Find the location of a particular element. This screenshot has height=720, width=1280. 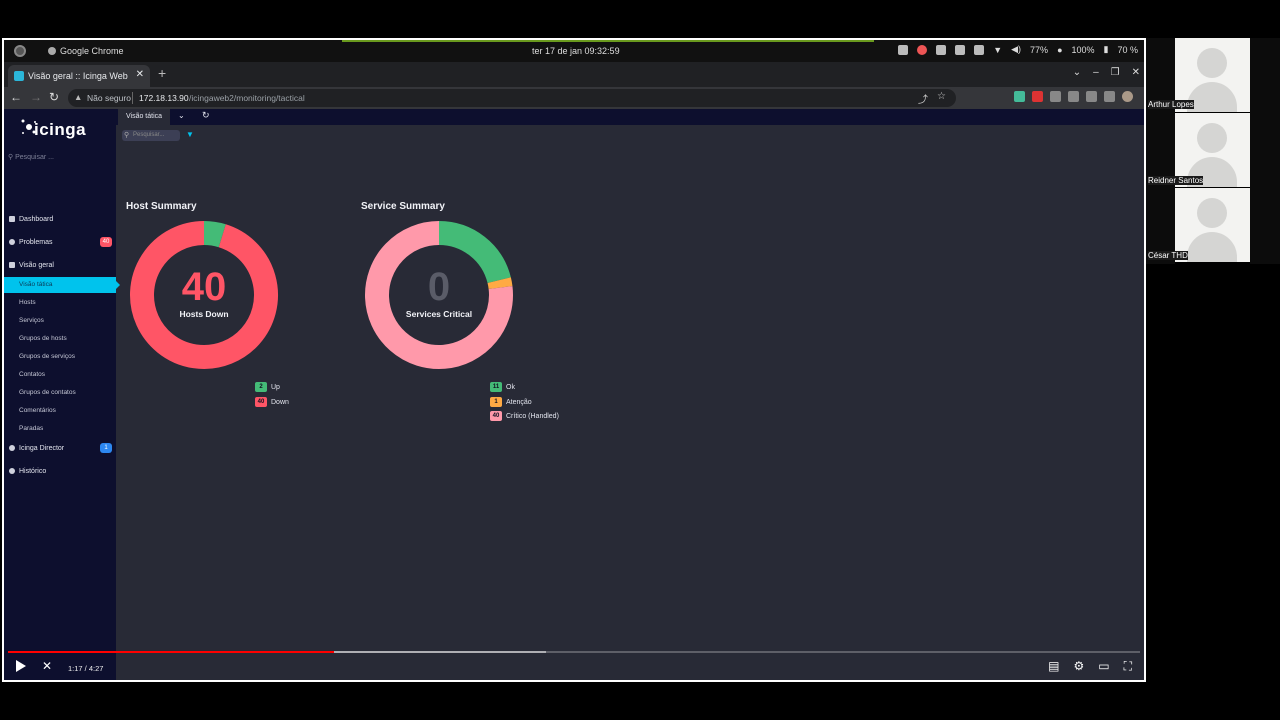

tab-tactical-overview: Visão tática is located at coordinates (144, 117).